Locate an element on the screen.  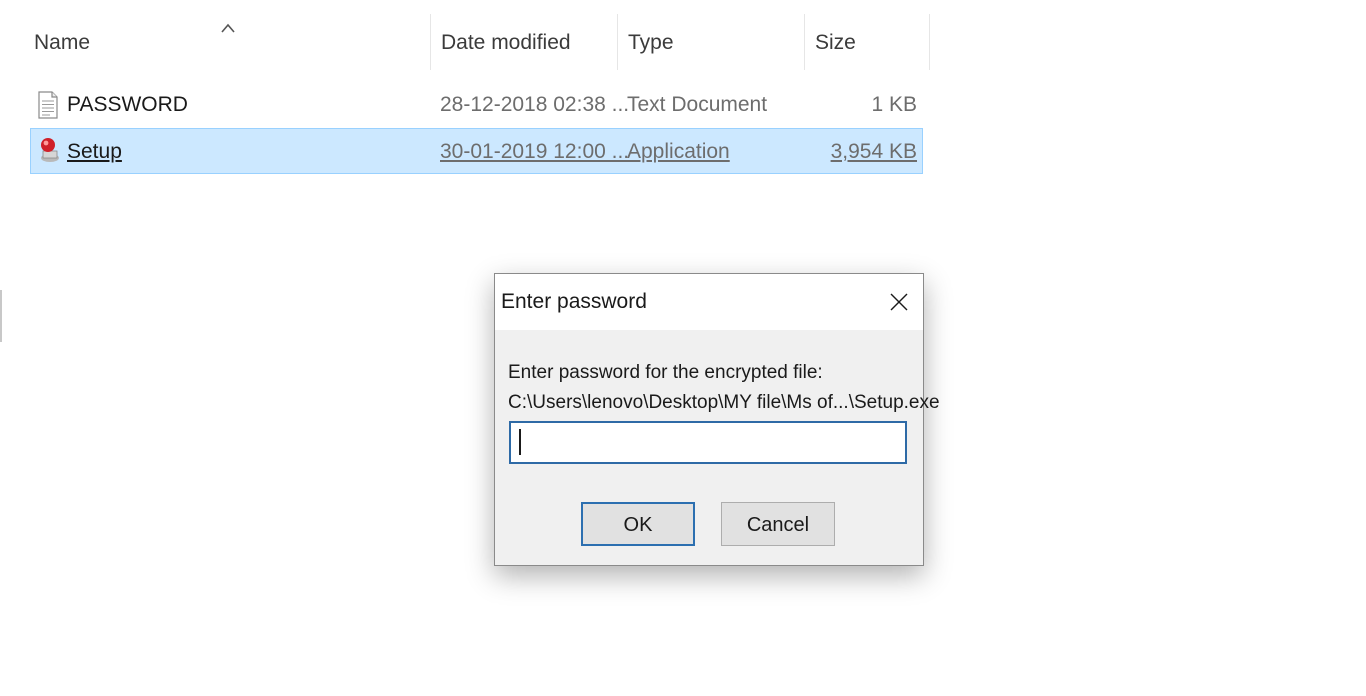
dialog-titlebar: Enter password is located at coordinates (709, 302).